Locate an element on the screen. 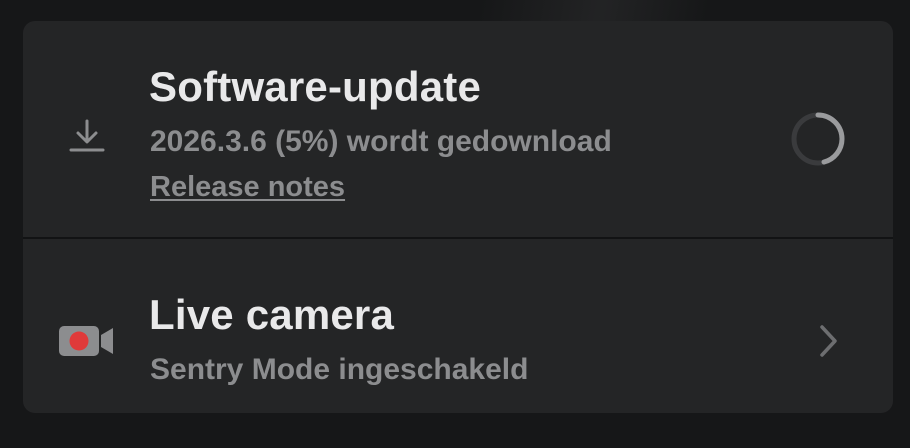 The image size is (910, 448). download-icon is located at coordinates (87, 137).